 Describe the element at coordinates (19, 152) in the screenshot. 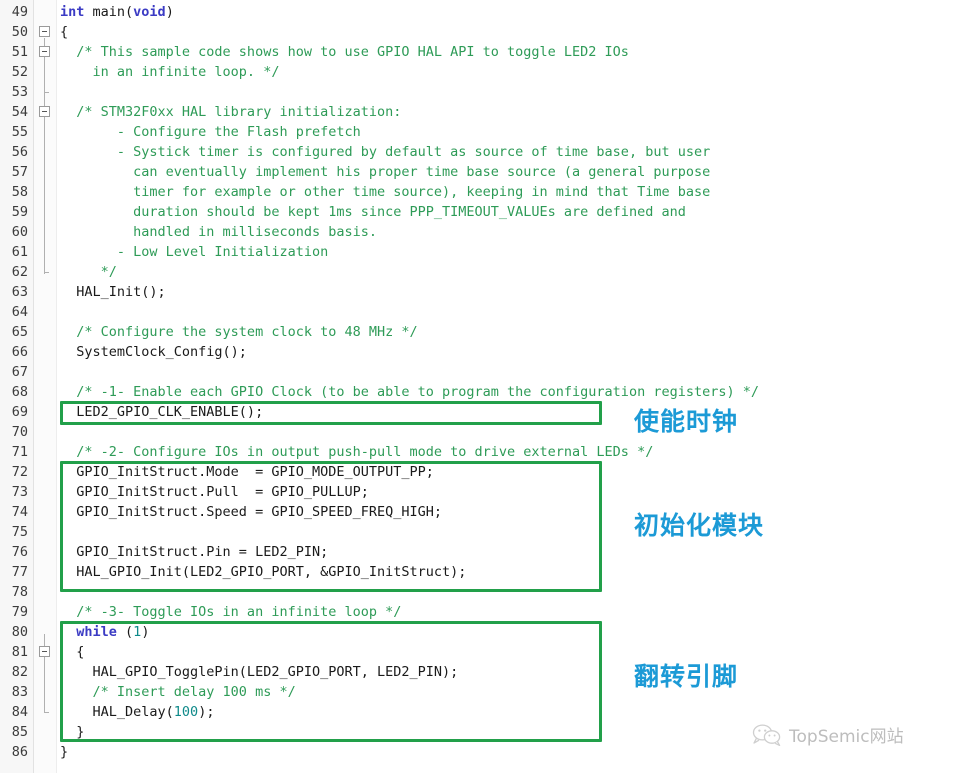

I see `line-number: 56` at that location.